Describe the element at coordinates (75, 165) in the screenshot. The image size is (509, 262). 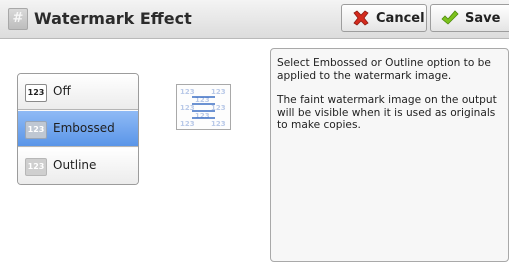
I see `option-label: Outline` at that location.